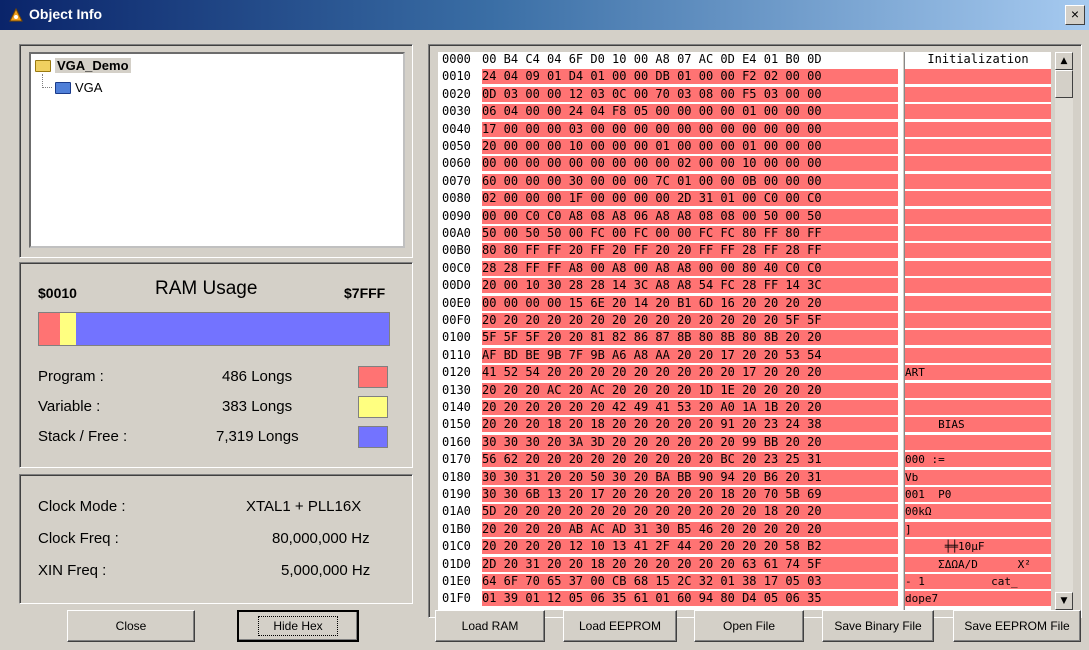  Describe the element at coordinates (456, 581) in the screenshot. I see `hex-address: 01E0` at that location.